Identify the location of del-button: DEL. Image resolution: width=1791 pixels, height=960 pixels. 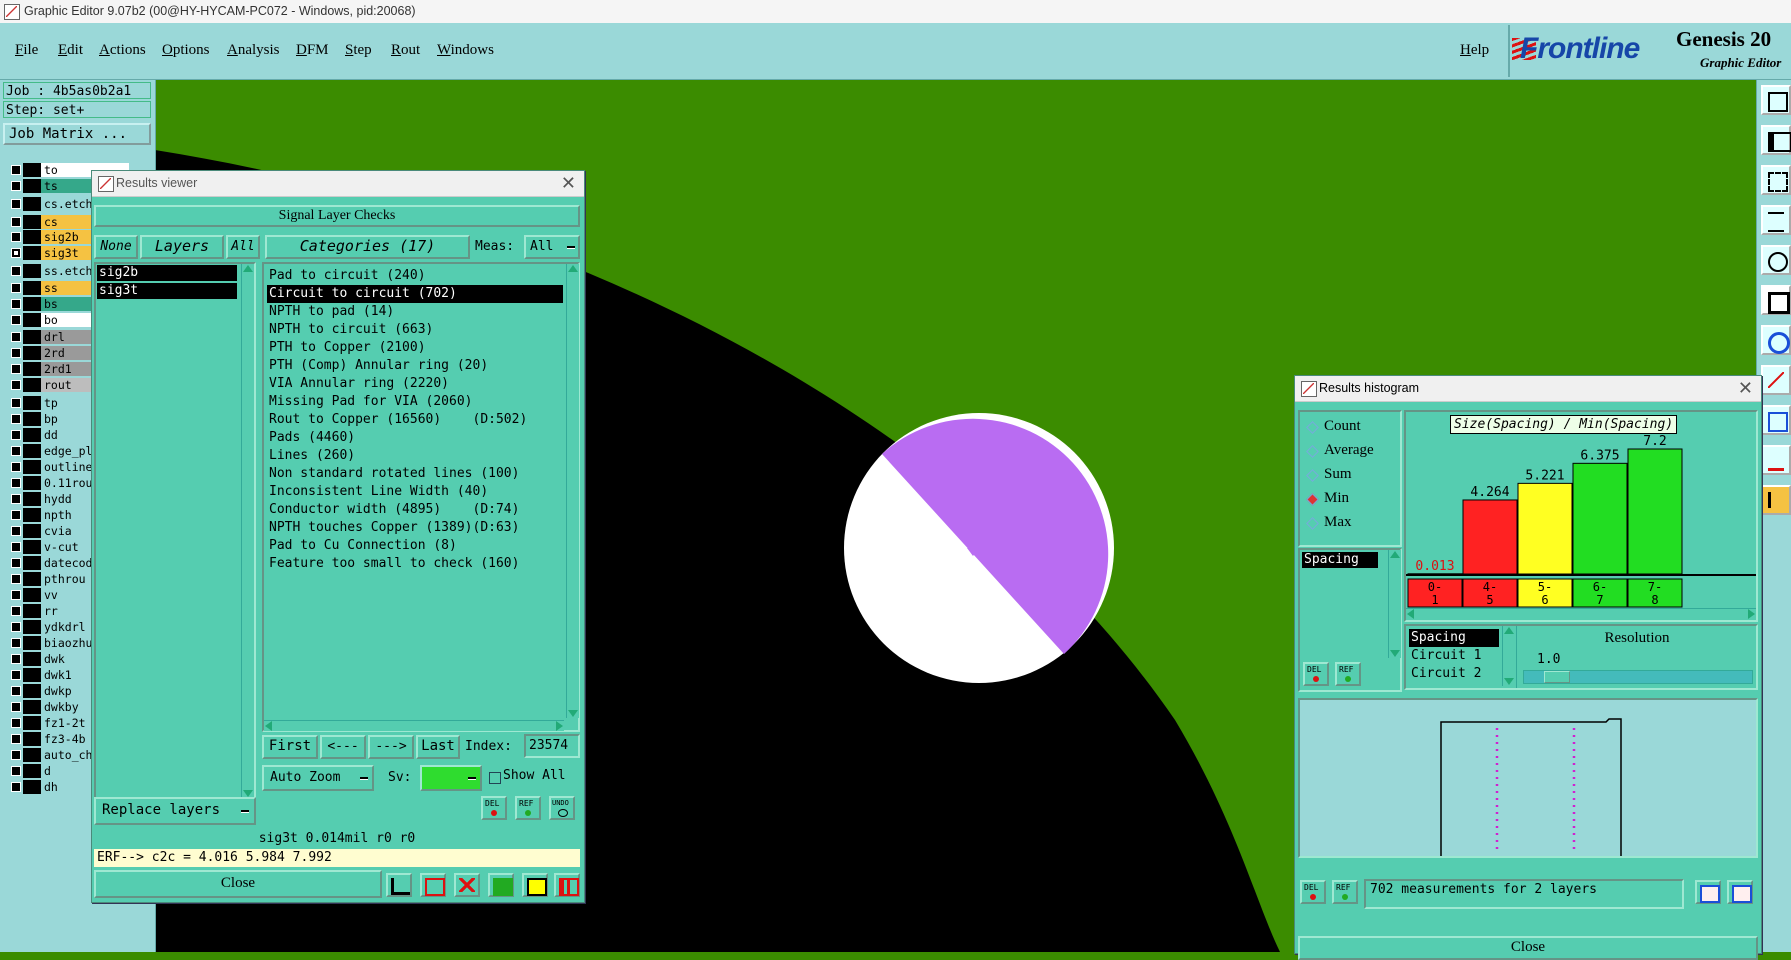
(494, 808).